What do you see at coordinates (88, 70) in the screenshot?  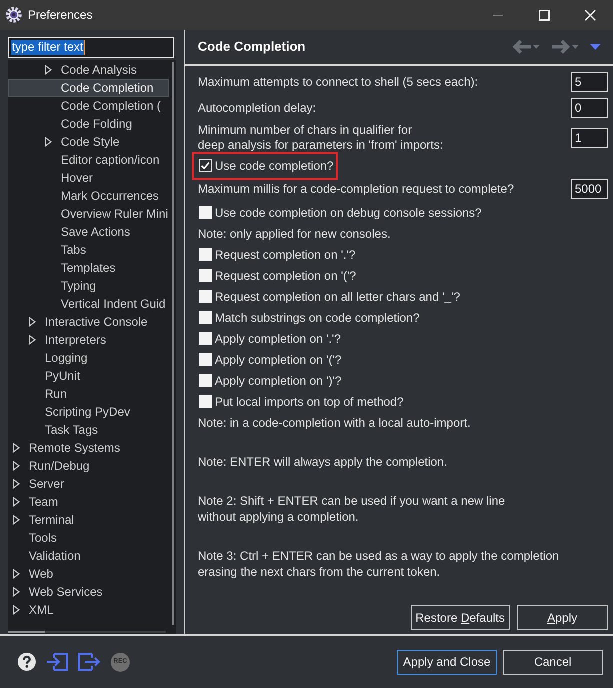 I see `tree-item: Code Analysis` at bounding box center [88, 70].